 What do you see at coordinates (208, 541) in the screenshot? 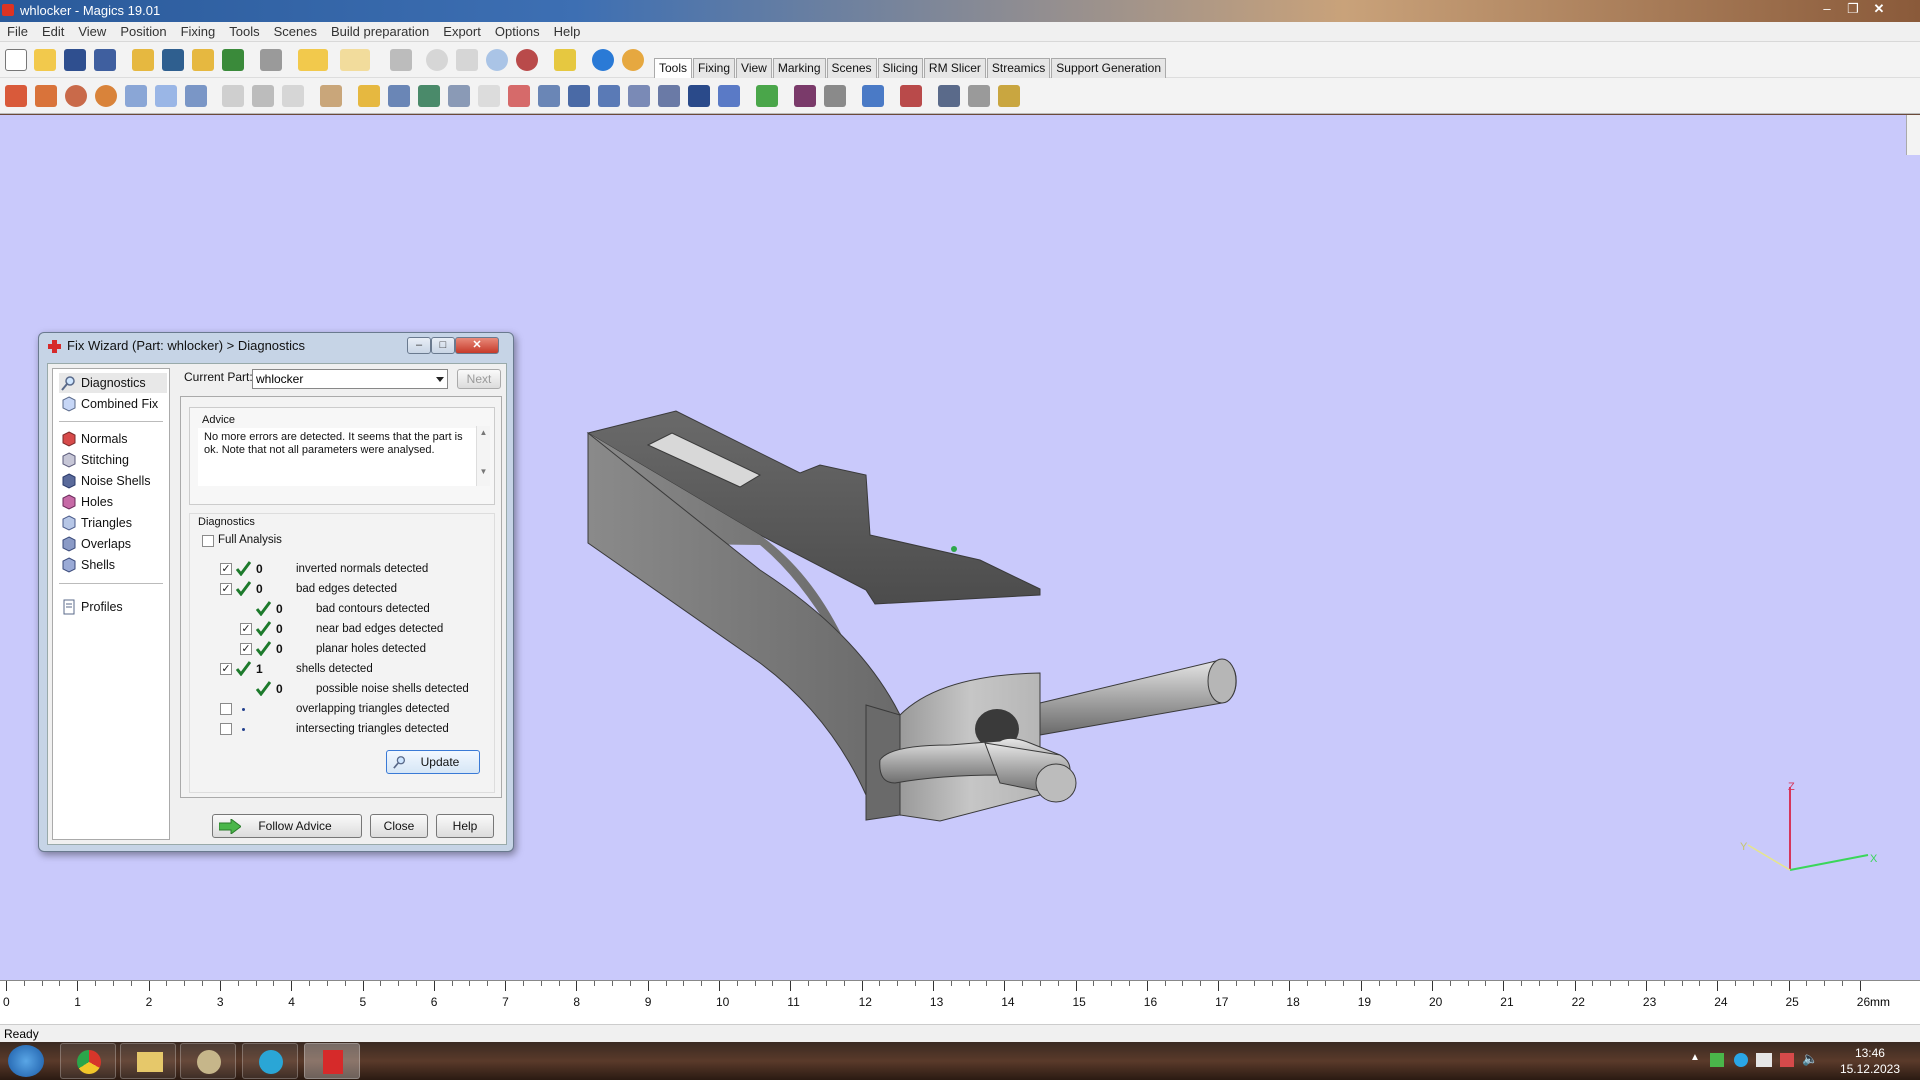
I see `full-analysis-checkbox` at bounding box center [208, 541].